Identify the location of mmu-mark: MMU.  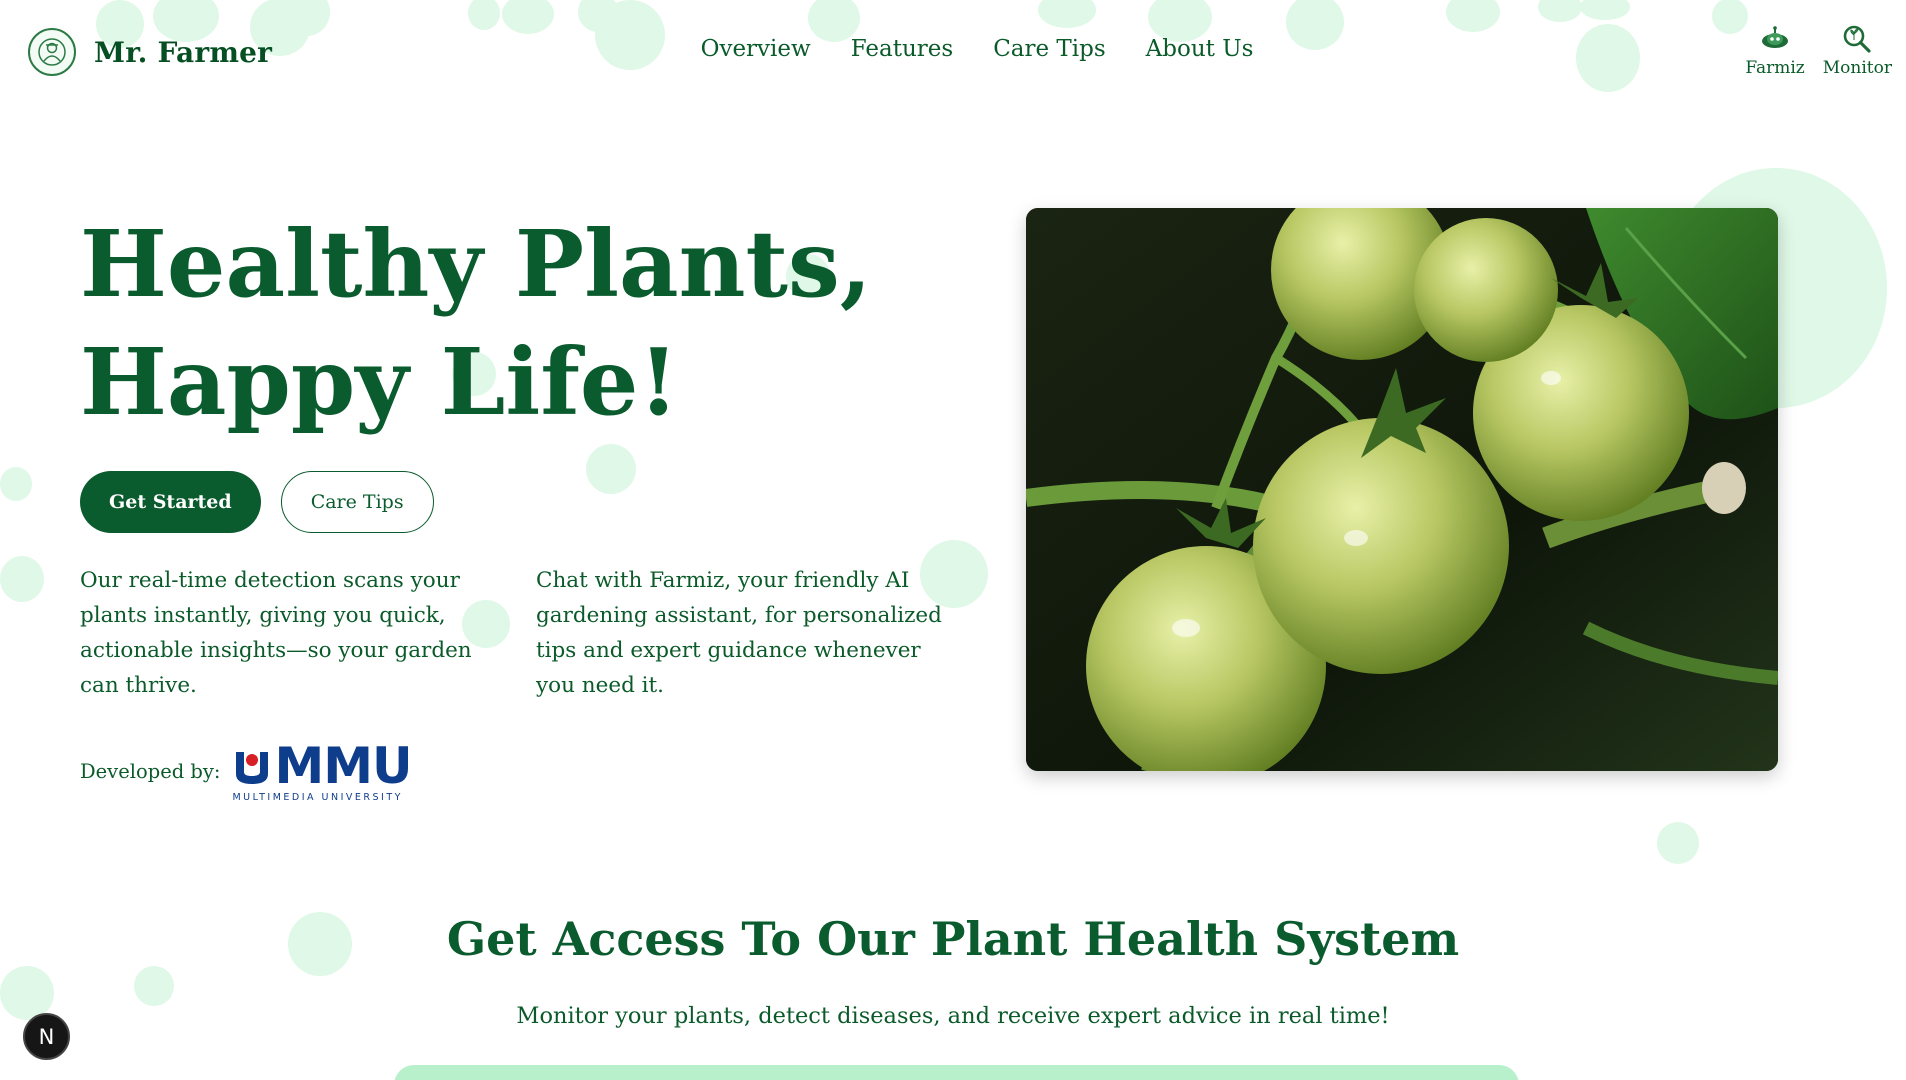
(322, 766).